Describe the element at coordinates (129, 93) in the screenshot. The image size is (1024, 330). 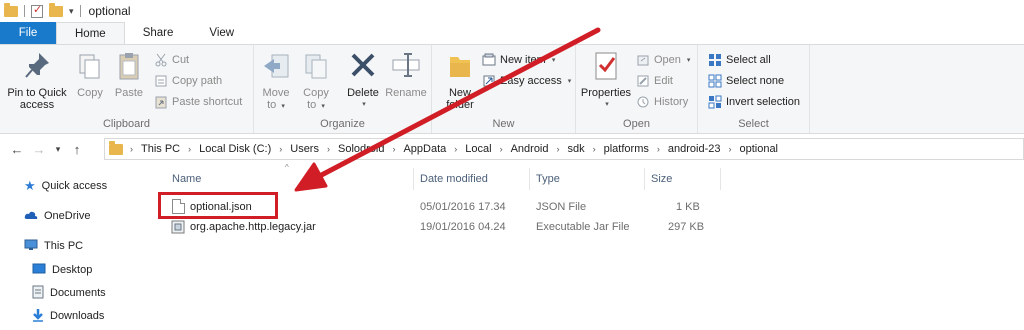
I see `paste-label: Paste` at that location.